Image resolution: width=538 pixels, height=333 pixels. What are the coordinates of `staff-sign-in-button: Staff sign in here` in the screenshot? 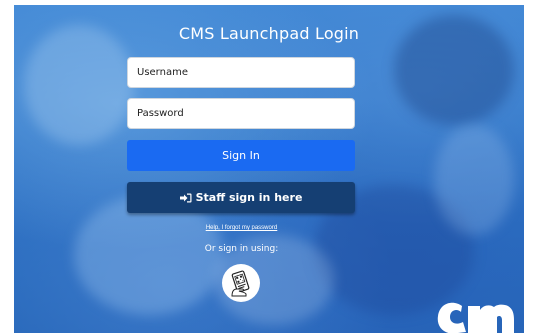 It's located at (241, 197).